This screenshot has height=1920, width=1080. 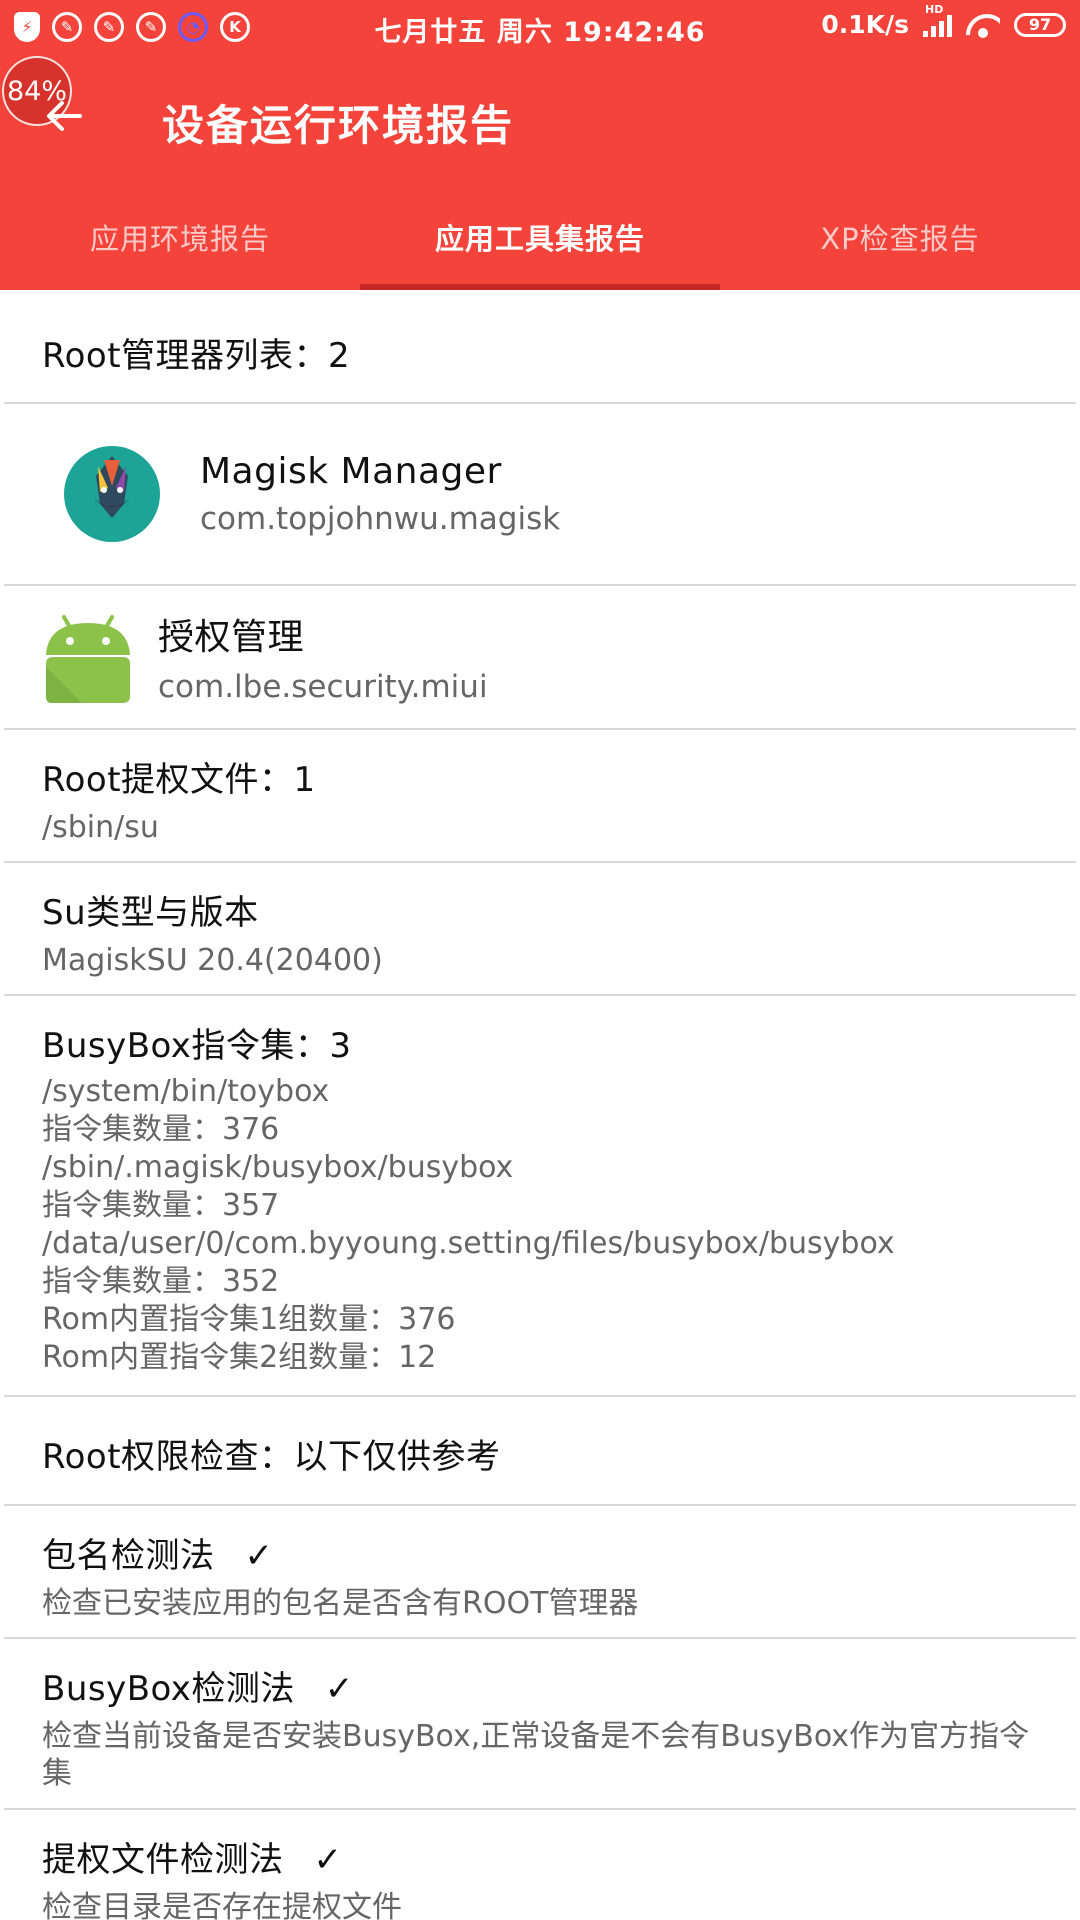 What do you see at coordinates (540, 1856) in the screenshot?
I see `check-title: 提权文件检测法 ✓` at bounding box center [540, 1856].